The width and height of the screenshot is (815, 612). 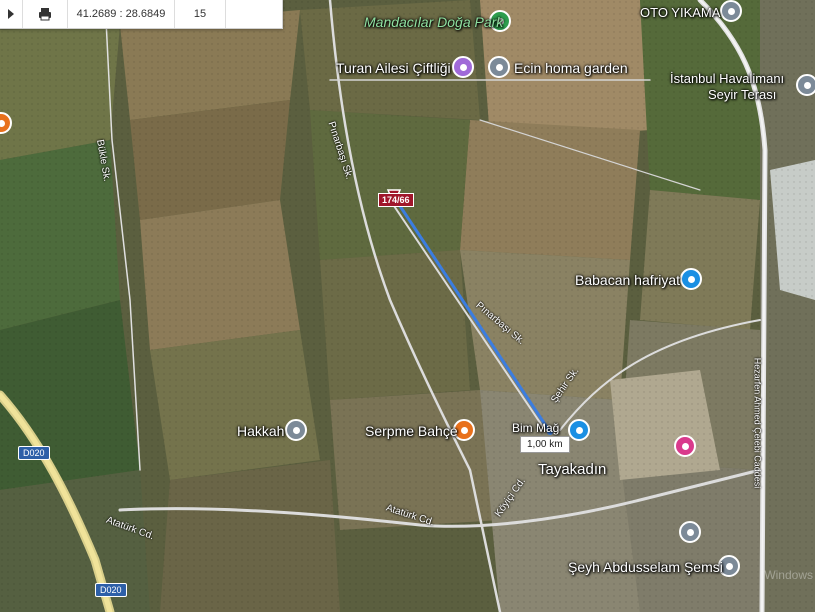 I want to click on place-label-turan: Turan Ailesi Çiftliği, so click(x=393, y=68).